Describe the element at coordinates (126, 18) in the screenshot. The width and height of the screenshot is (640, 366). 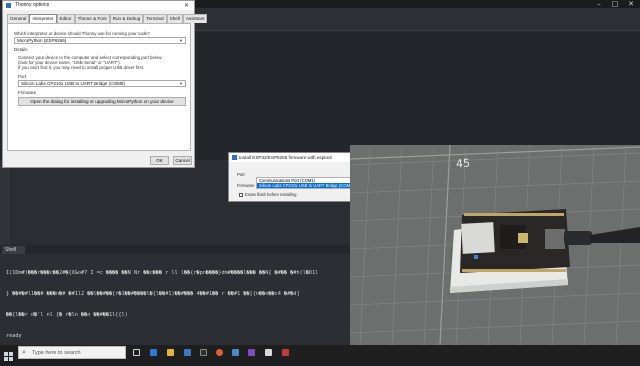
I see `tab-run-debug: Run & Debug` at that location.